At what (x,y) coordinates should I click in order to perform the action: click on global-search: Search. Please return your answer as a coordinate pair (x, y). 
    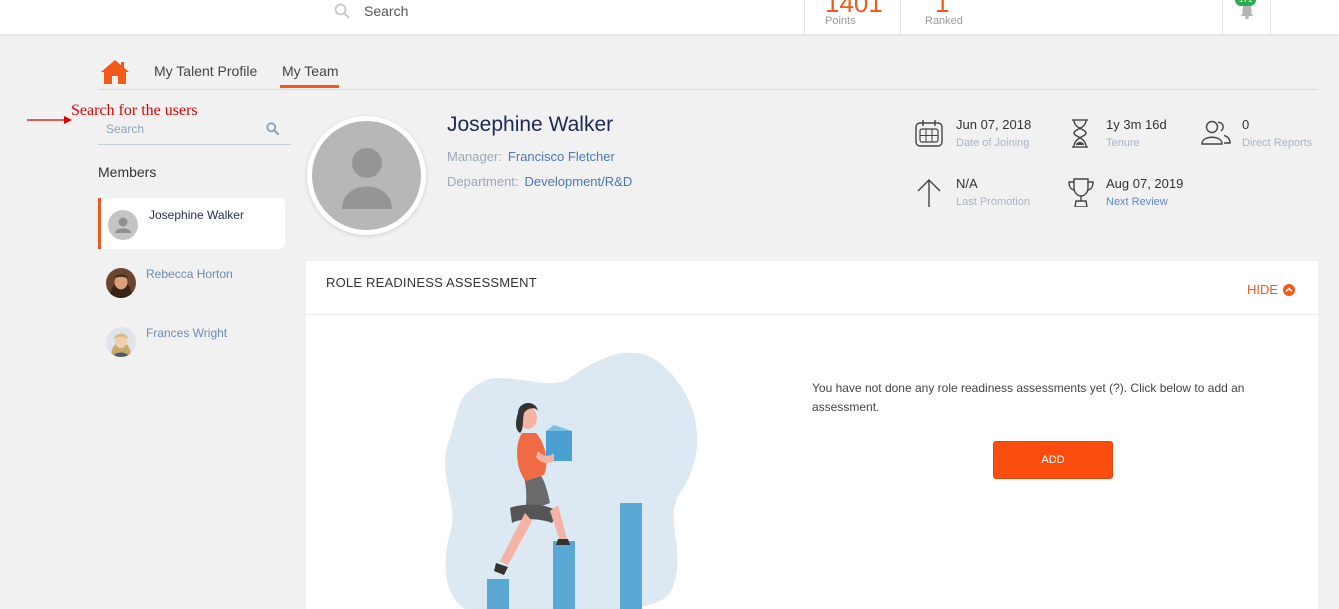
    Looking at the image, I should click on (371, 11).